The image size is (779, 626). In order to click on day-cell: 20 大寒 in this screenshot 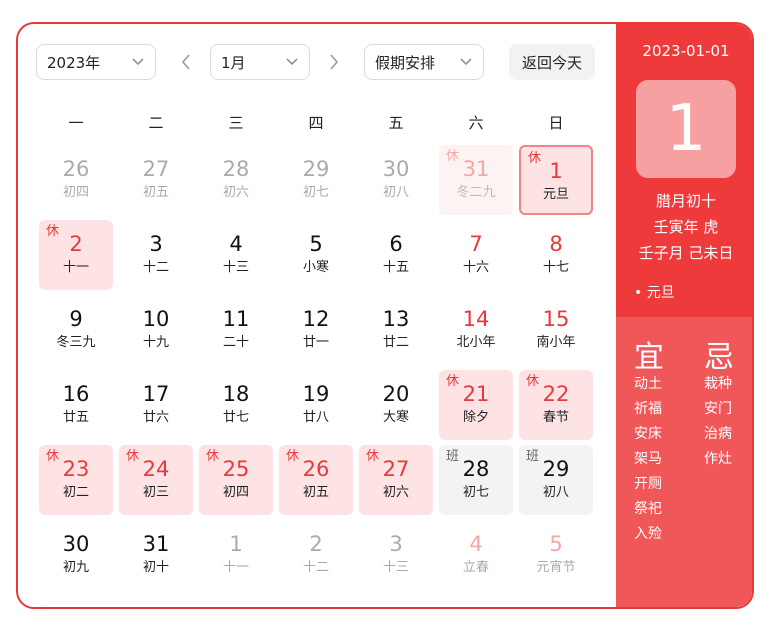, I will do `click(396, 405)`.